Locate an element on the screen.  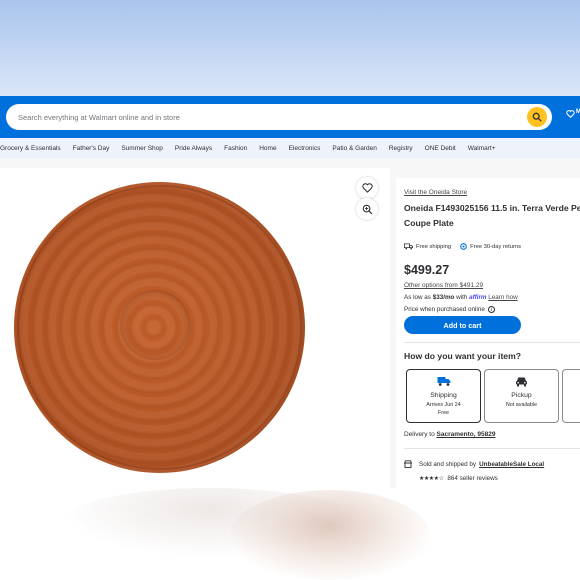
add-to-cart-button: Add to cart is located at coordinates (462, 325).